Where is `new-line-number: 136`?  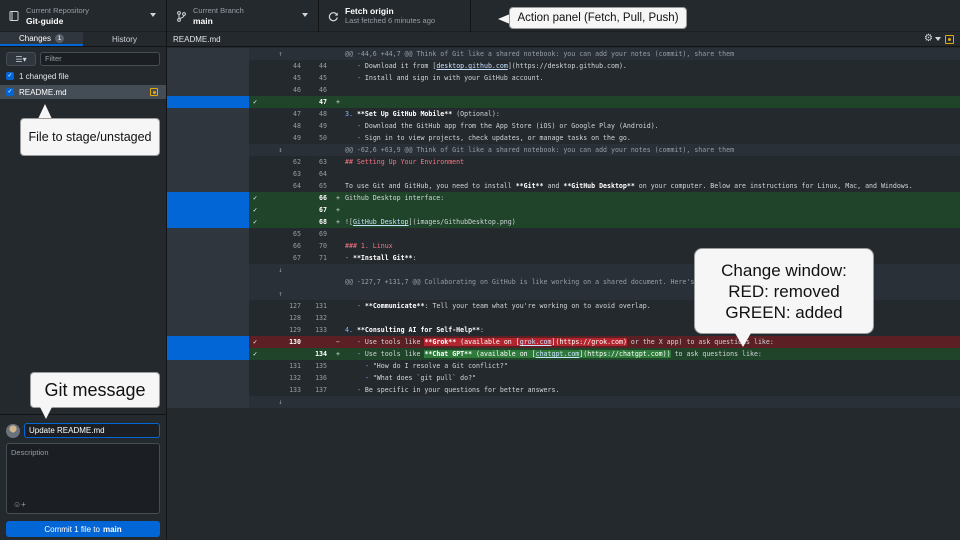
new-line-number: 136 is located at coordinates (321, 378).